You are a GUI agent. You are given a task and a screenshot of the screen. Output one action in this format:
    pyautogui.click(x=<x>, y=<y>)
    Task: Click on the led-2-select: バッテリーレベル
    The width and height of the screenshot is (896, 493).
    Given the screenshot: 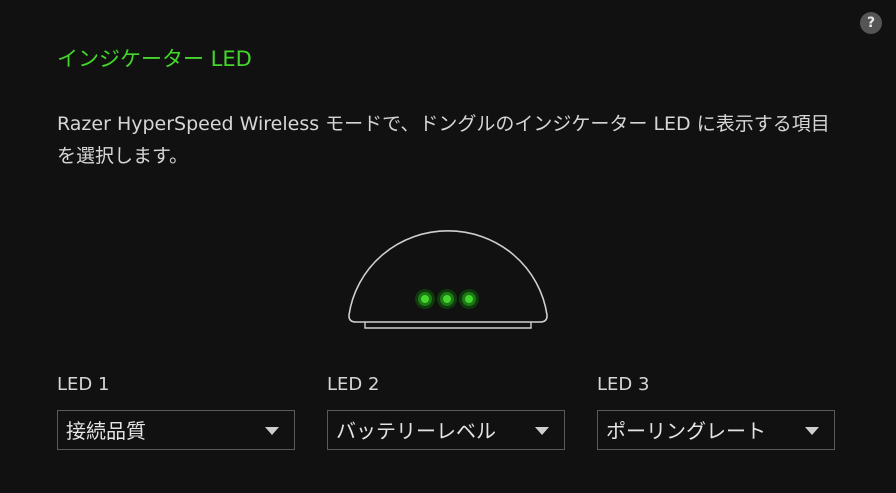 What is the action you would take?
    pyautogui.click(x=446, y=430)
    